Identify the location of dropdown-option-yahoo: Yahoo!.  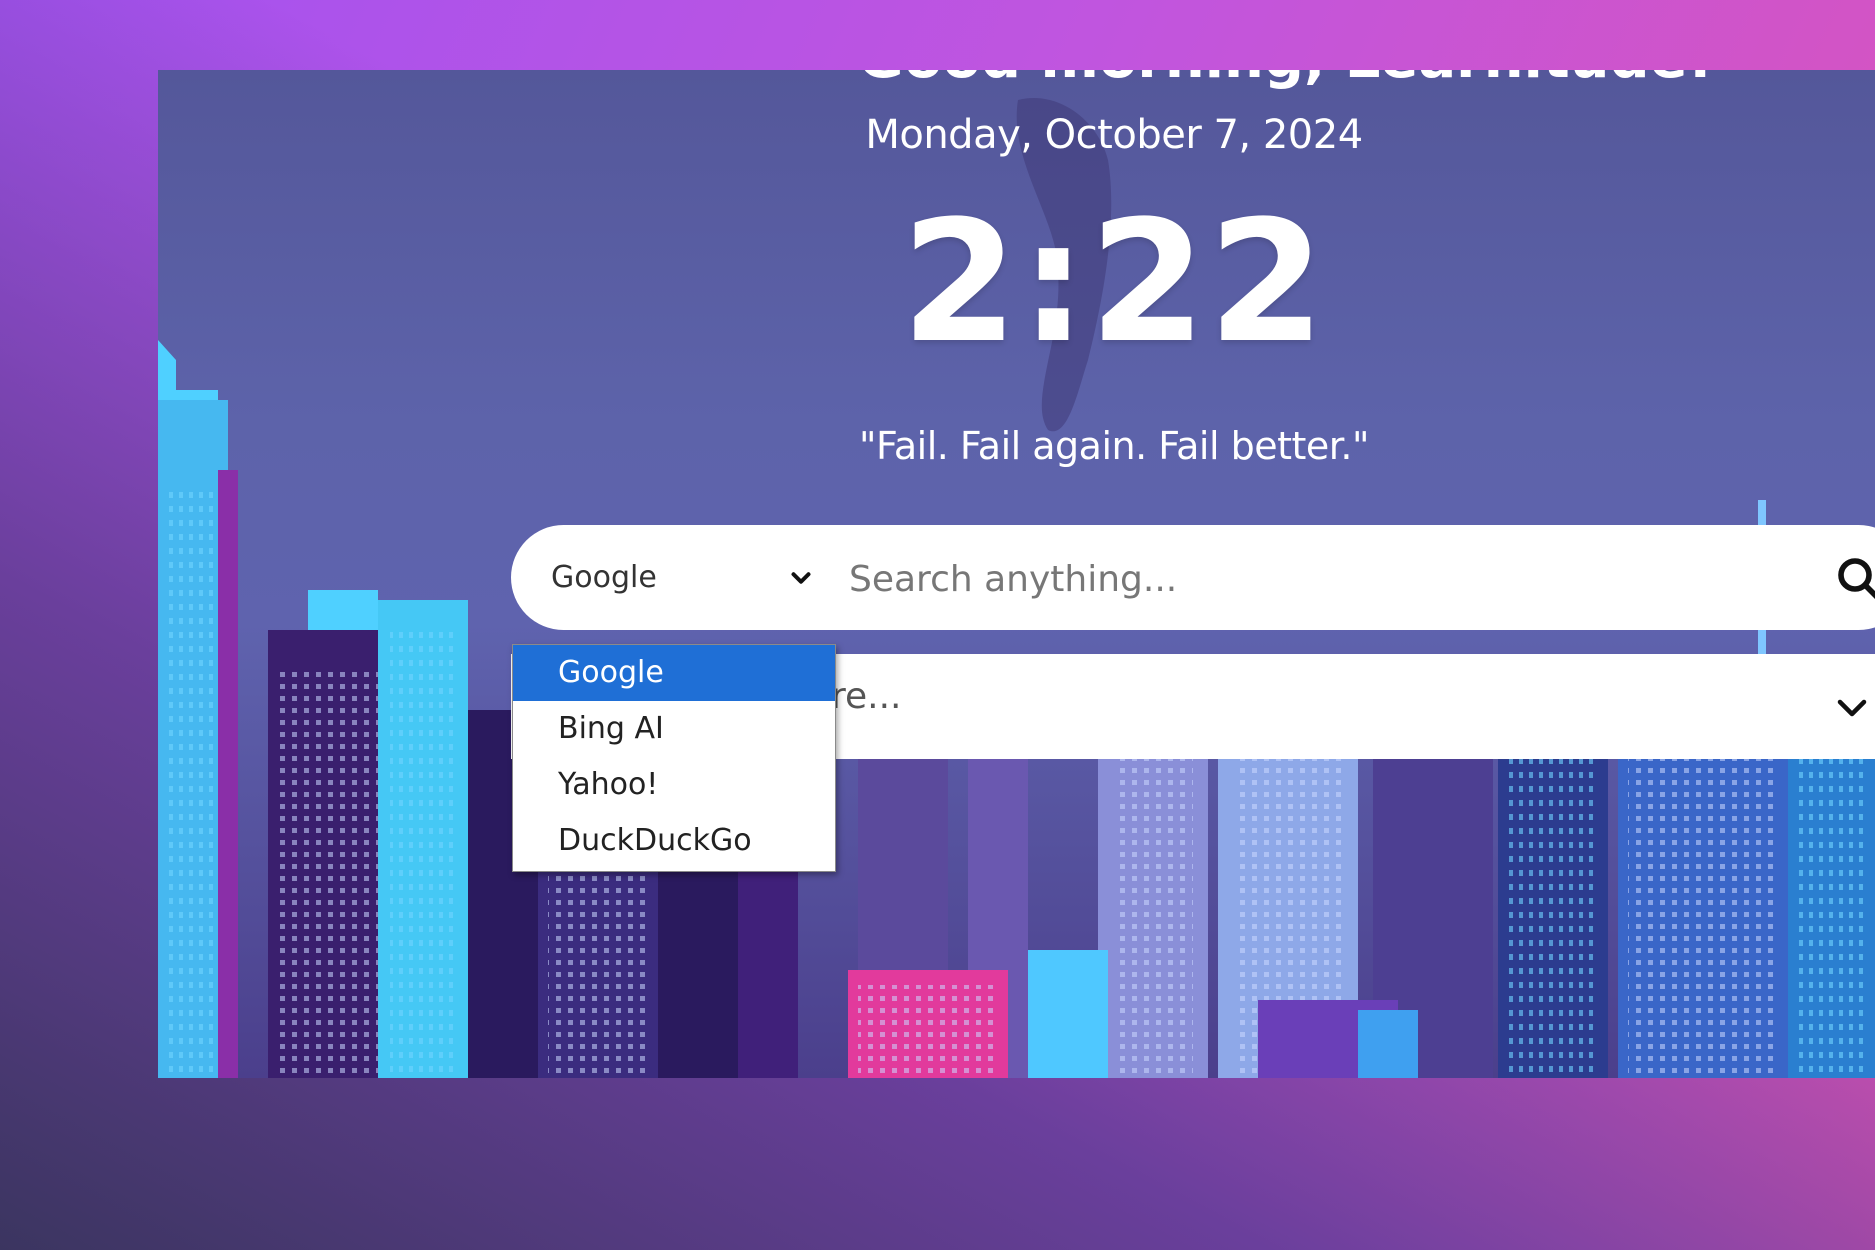
(674, 785).